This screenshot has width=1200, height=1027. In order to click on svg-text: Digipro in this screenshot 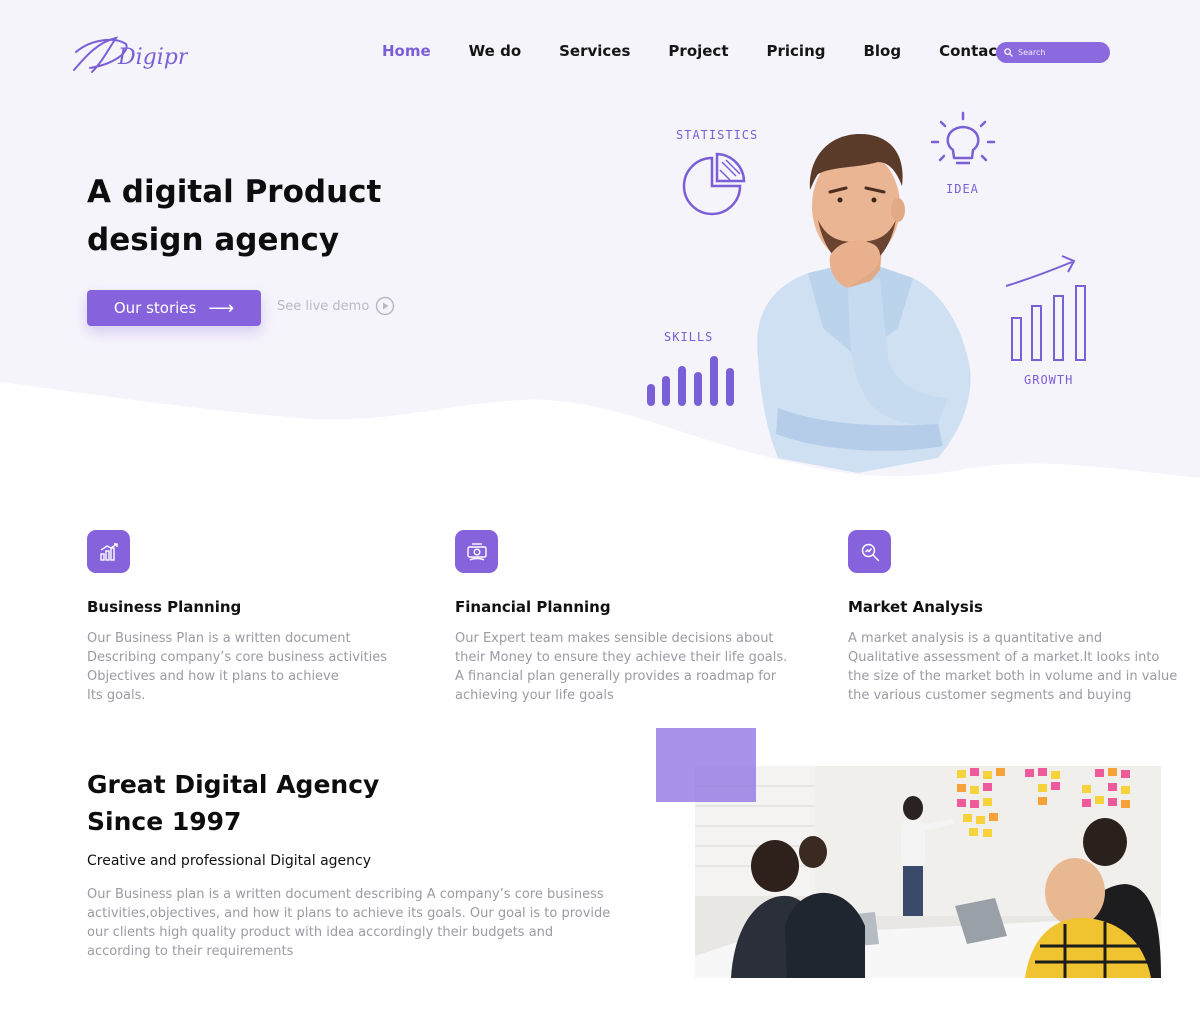, I will do `click(152, 57)`.